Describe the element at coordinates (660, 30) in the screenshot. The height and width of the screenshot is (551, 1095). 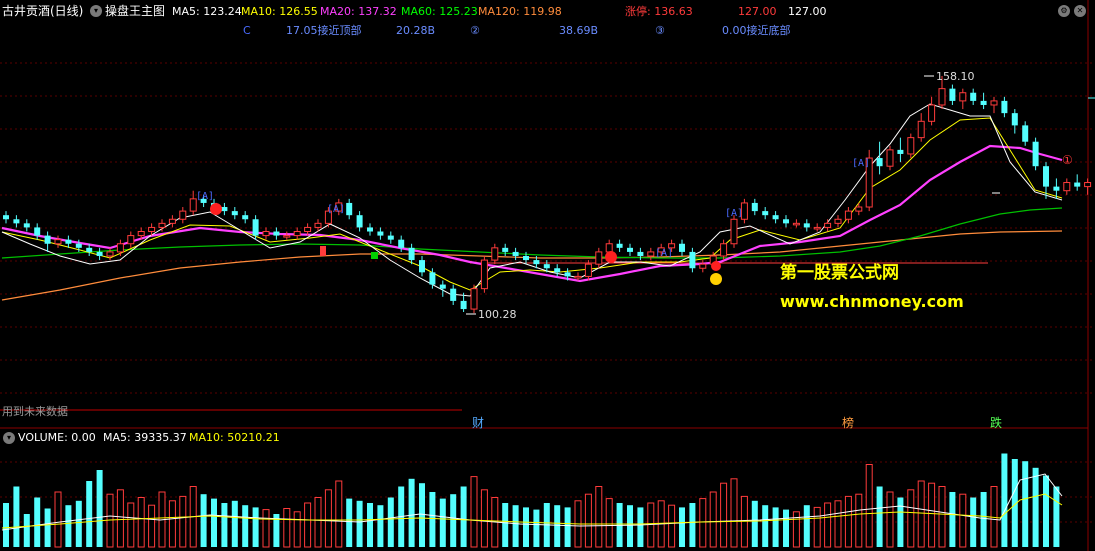
I see `info-circle-3: ③` at that location.